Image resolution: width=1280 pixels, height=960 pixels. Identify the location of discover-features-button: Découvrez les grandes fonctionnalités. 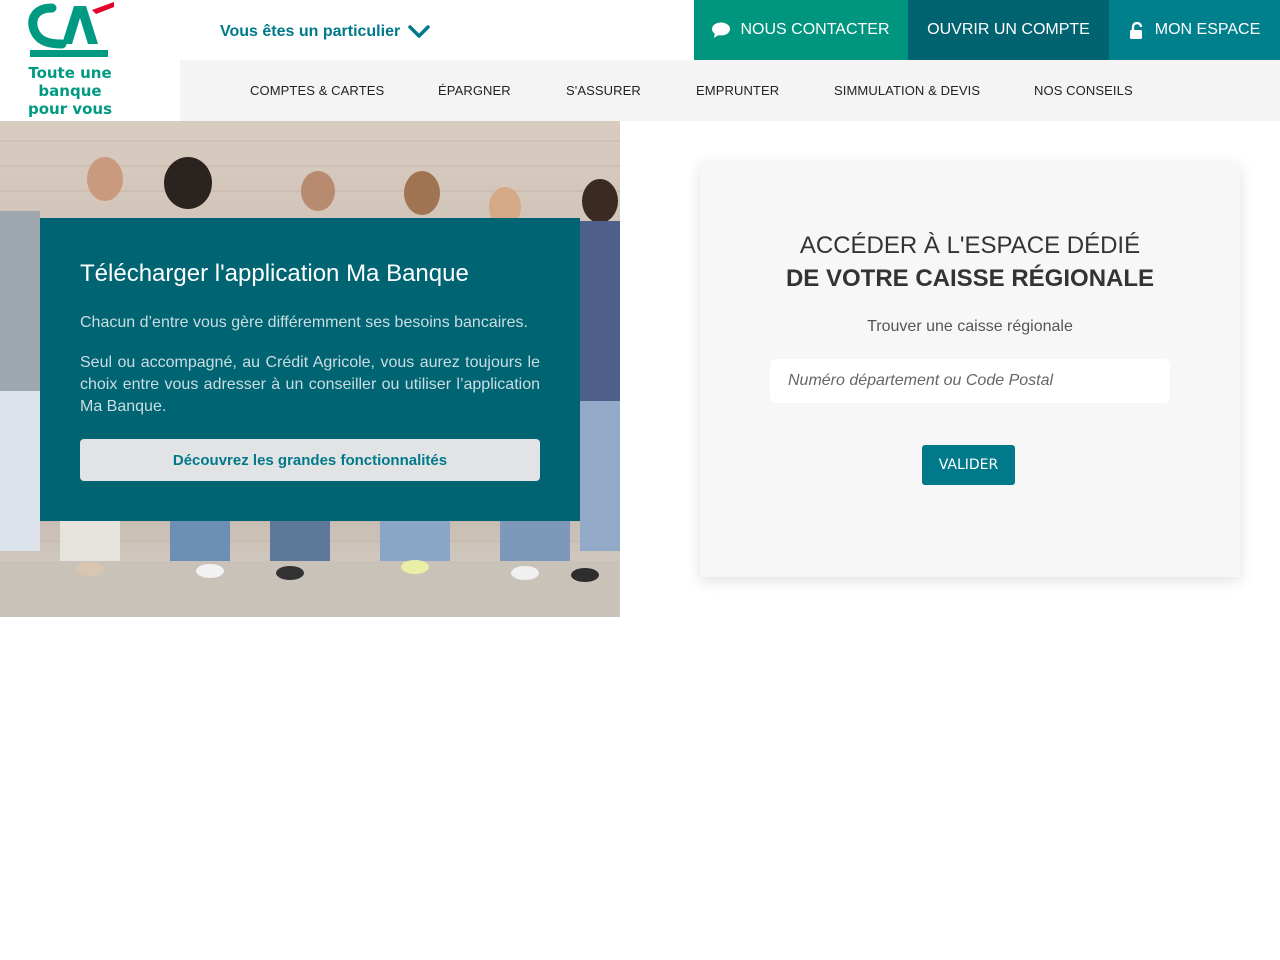
(310, 460).